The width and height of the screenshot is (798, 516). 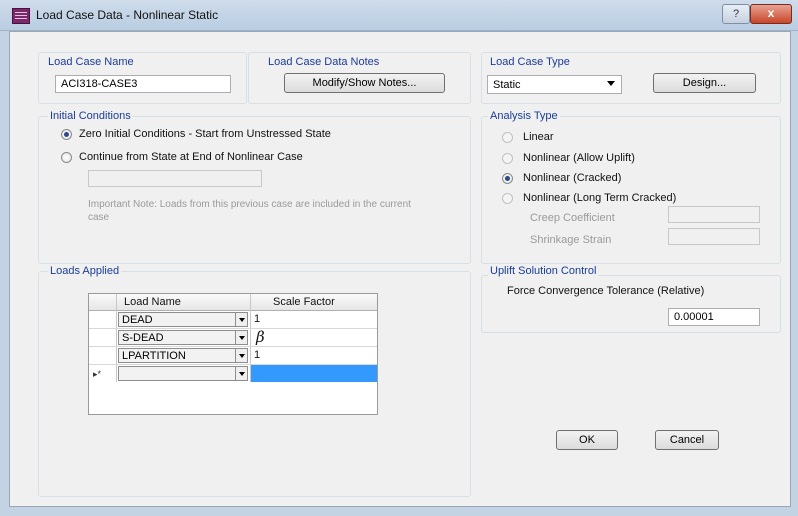 I want to click on cancel-button: Cancel, so click(x=687, y=440).